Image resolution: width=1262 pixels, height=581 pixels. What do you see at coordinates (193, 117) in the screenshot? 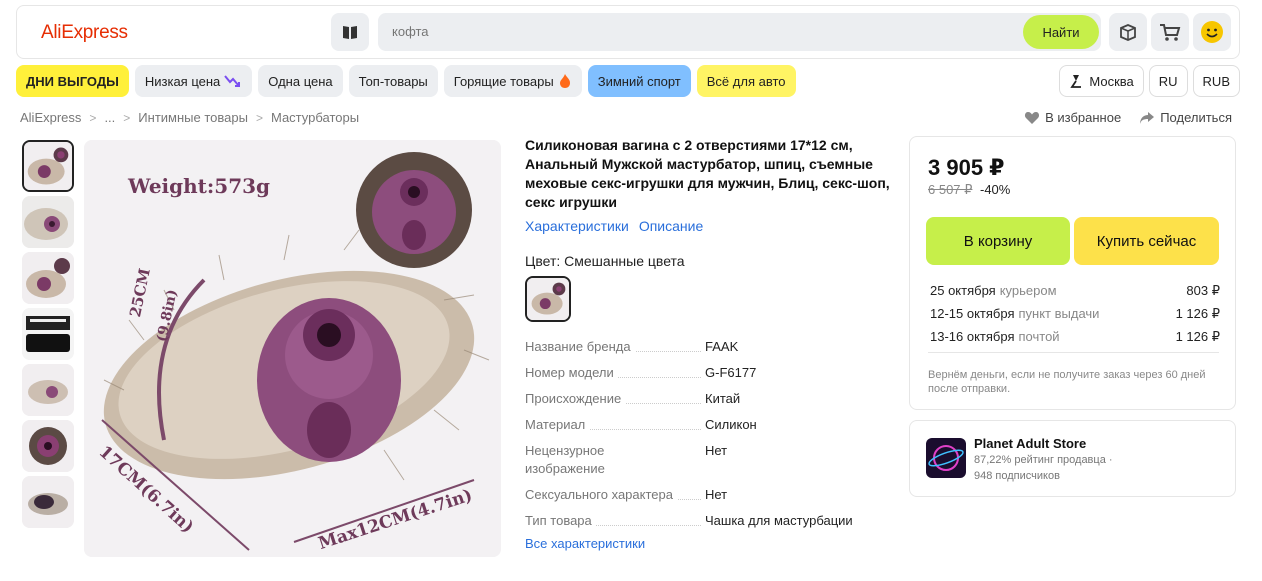
I see `breadcrumb-item: Интимные товары` at bounding box center [193, 117].